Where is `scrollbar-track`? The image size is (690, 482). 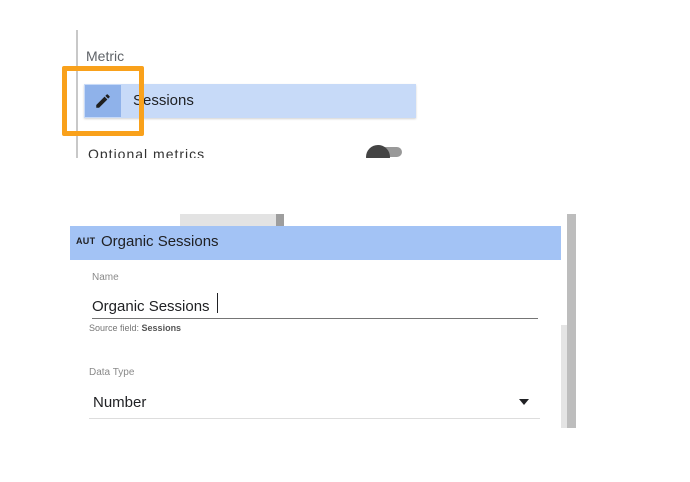
scrollbar-track is located at coordinates (564, 376).